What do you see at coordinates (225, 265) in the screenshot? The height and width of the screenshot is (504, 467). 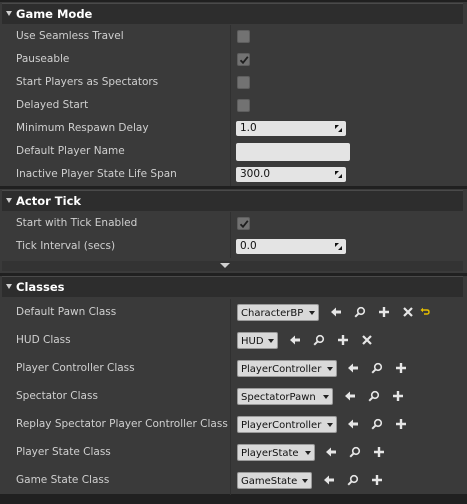 I see `expand-arrow-icon` at bounding box center [225, 265].